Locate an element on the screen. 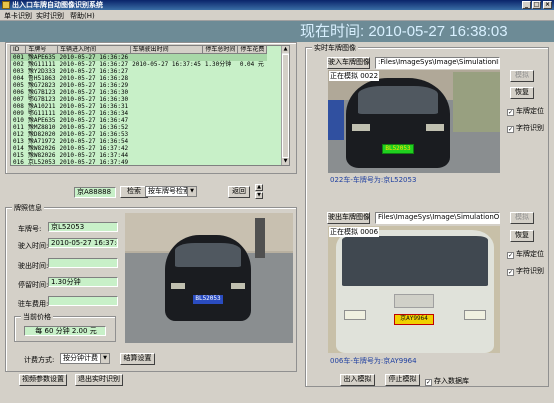  exit-caption: 006车-车牌号为:京AY9964 is located at coordinates (373, 361).